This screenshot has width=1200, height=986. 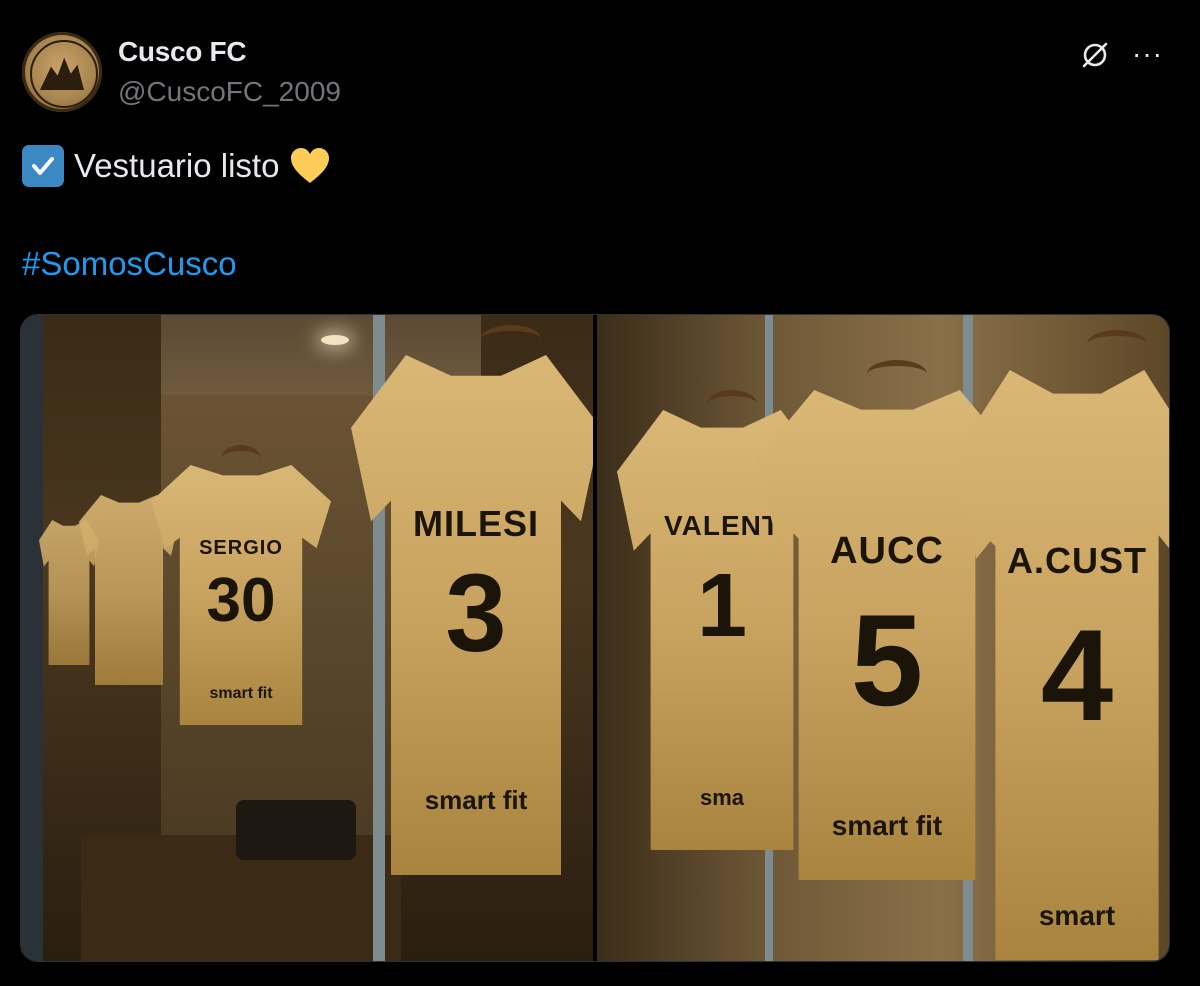 What do you see at coordinates (62, 72) in the screenshot?
I see `avatar` at bounding box center [62, 72].